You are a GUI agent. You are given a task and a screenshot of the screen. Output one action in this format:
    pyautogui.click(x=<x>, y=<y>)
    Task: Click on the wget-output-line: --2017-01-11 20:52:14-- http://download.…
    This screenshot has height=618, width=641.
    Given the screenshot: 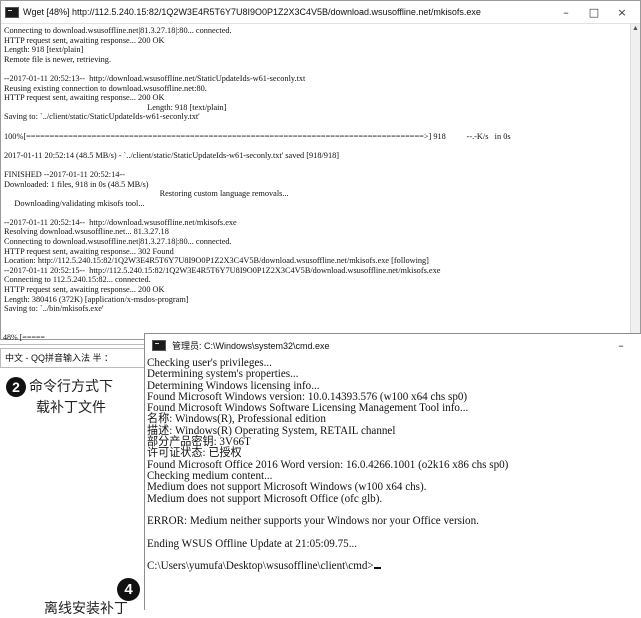 What is the action you would take?
    pyautogui.click(x=120, y=222)
    